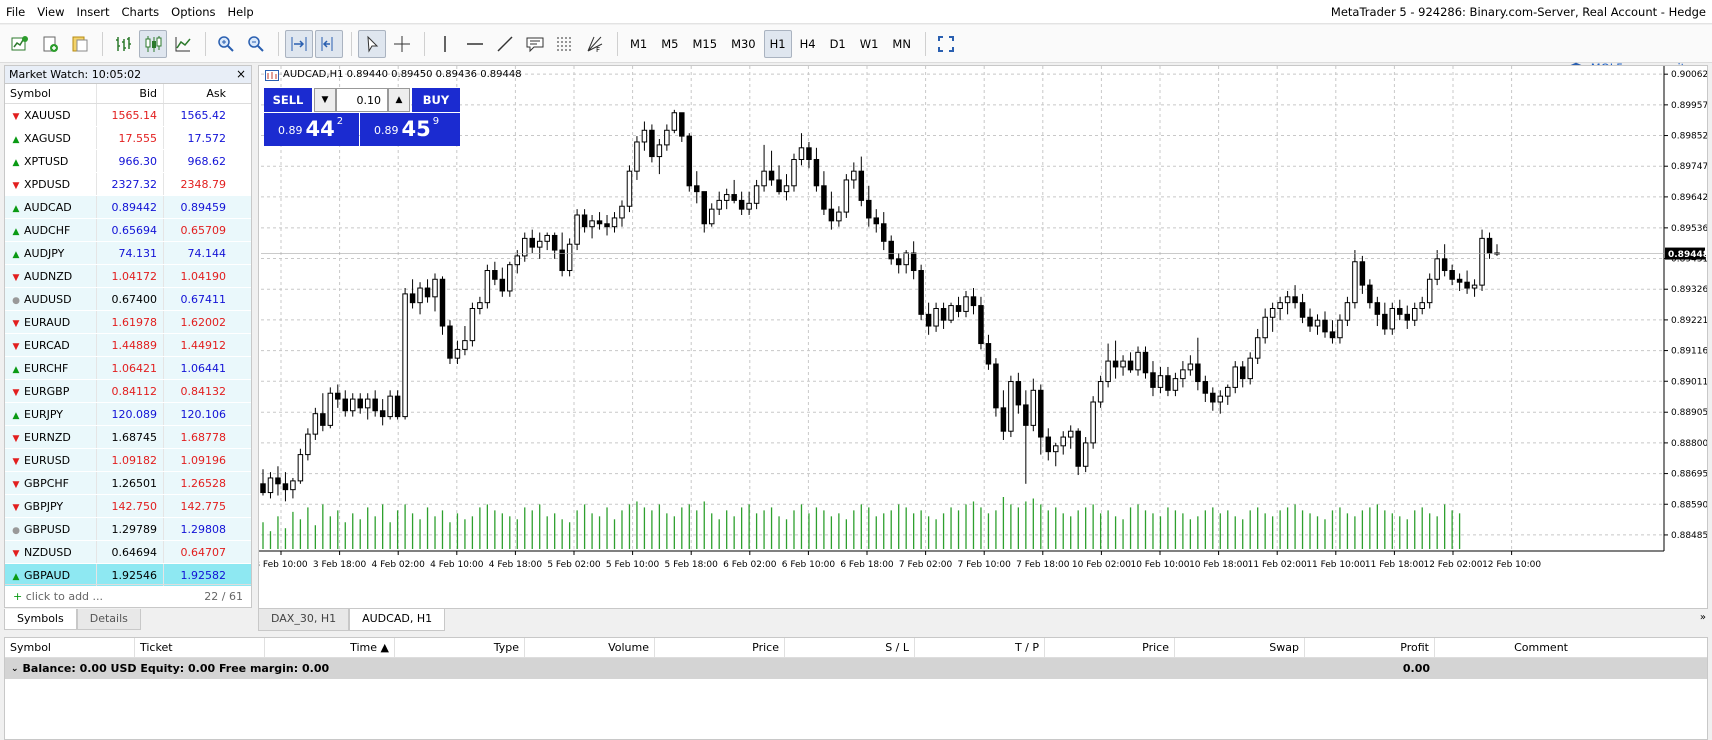 The image size is (1712, 740). Describe the element at coordinates (595, 44) in the screenshot. I see `gann-button: F` at that location.